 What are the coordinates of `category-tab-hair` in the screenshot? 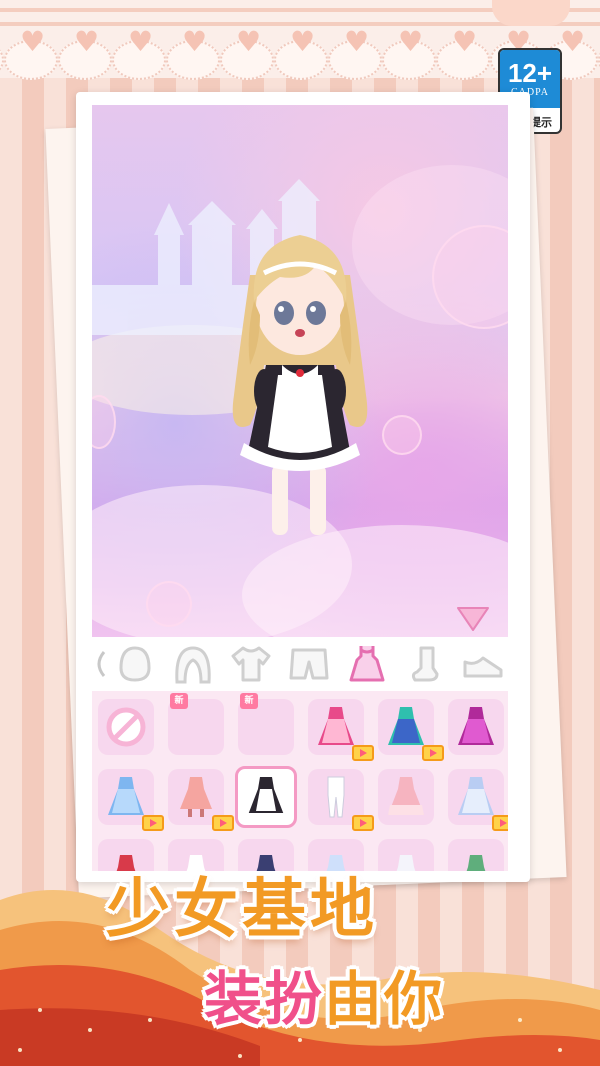 It's located at (193, 664).